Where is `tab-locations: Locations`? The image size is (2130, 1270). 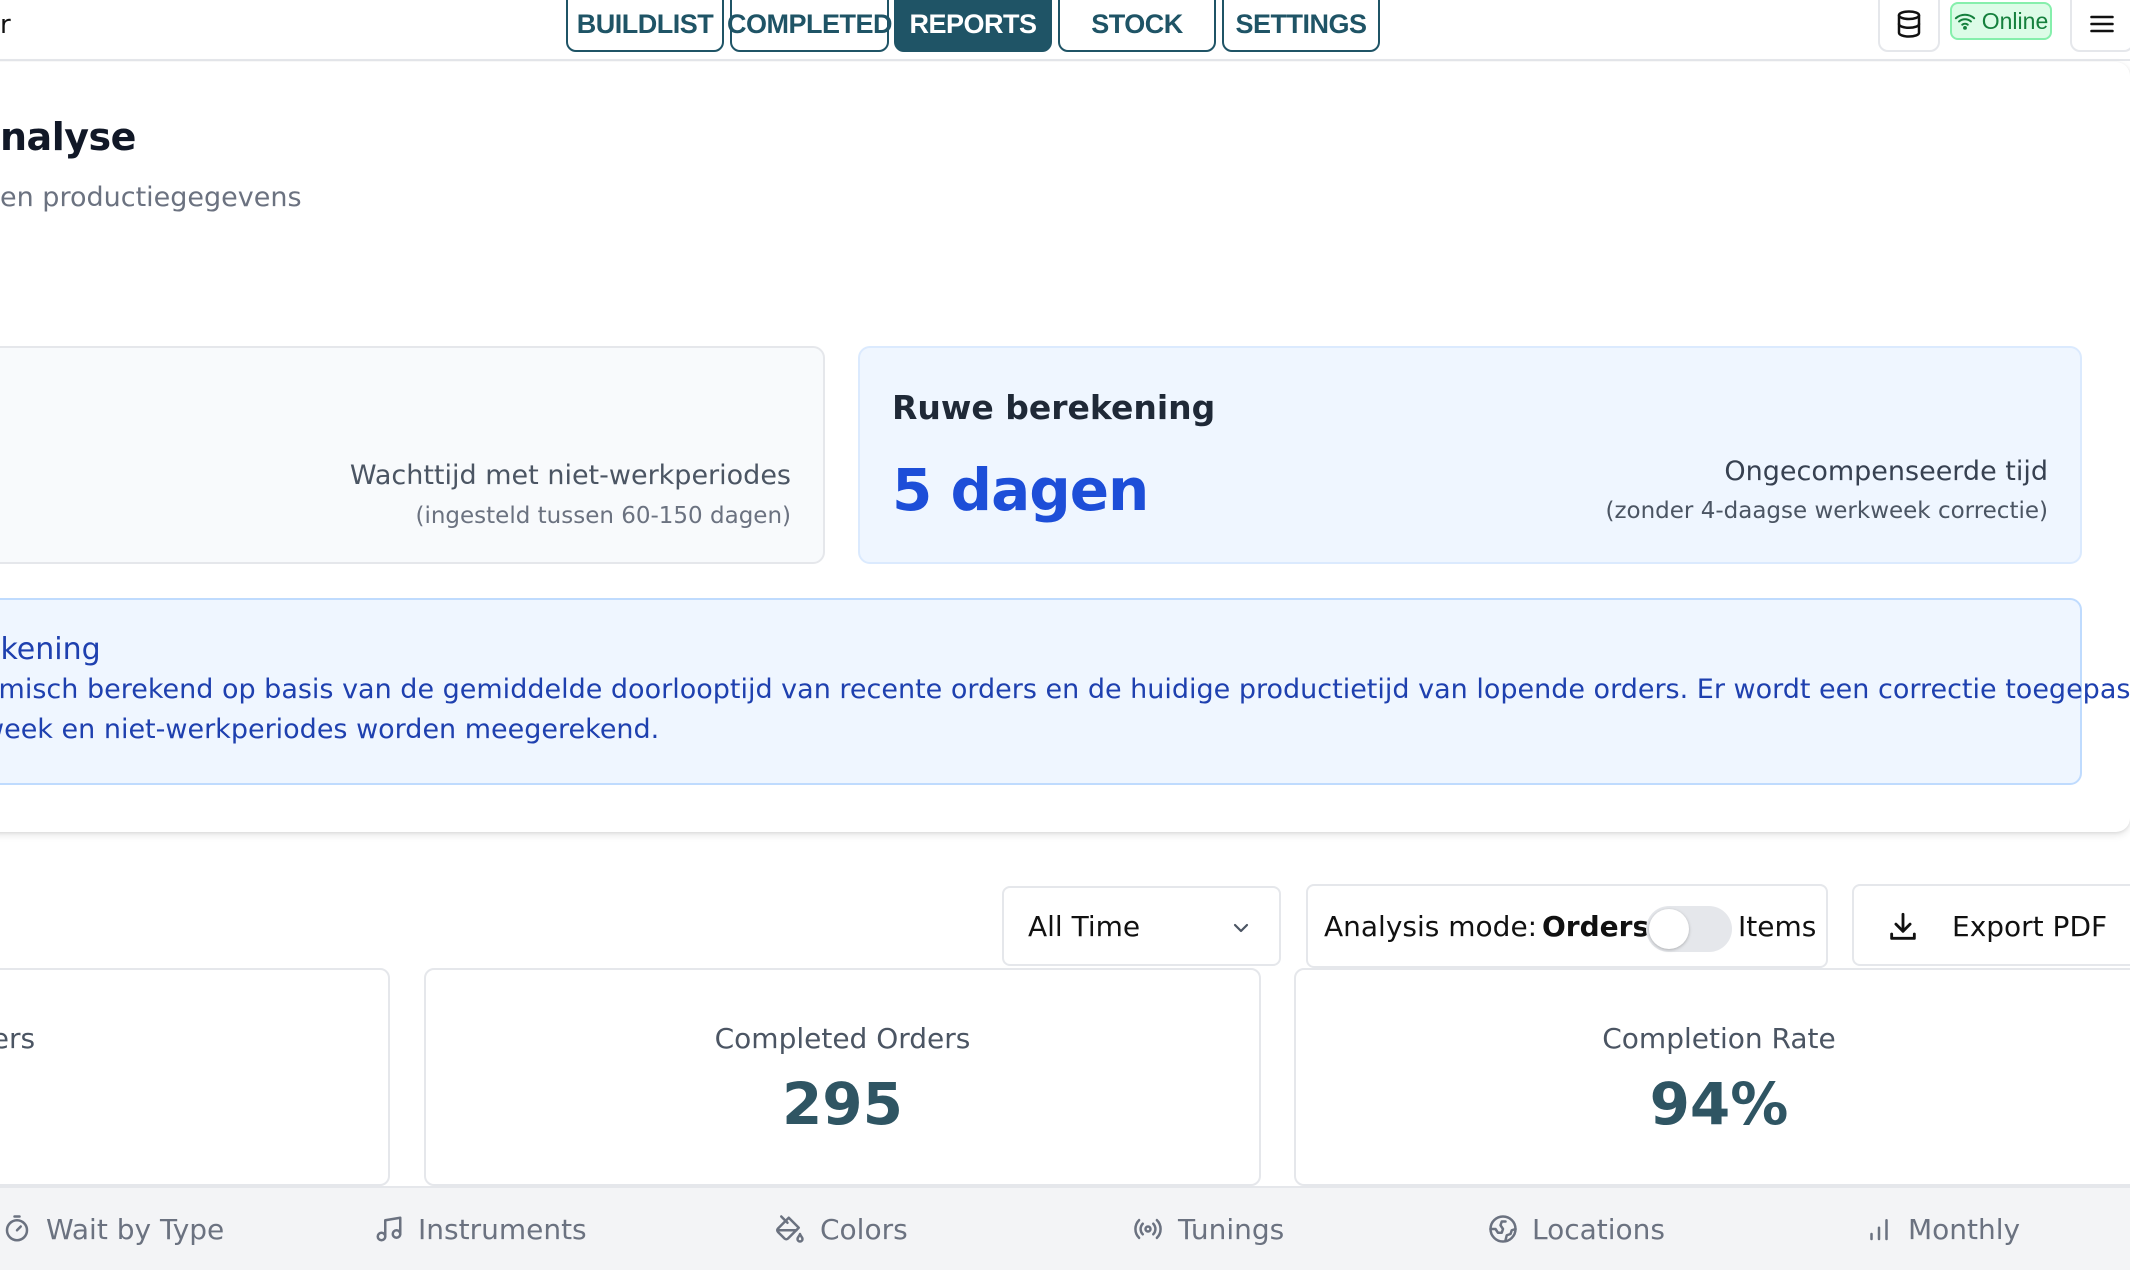
tab-locations: Locations is located at coordinates (1576, 1229).